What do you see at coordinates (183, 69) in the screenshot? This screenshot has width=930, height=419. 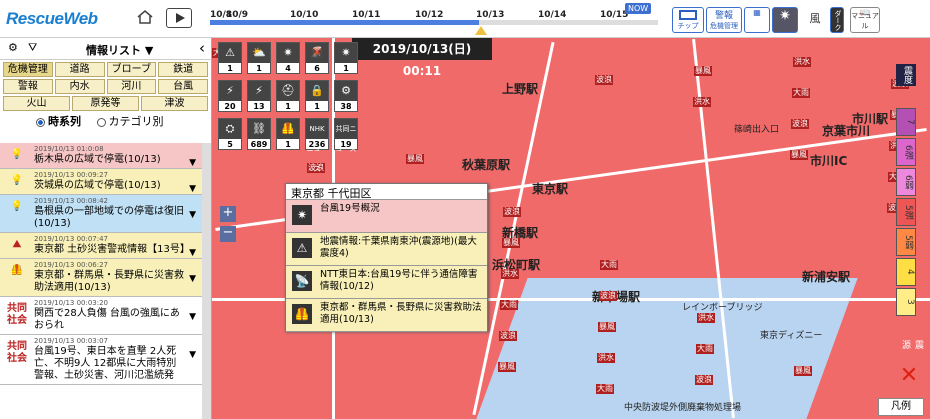 I see `category-3: 鉄道` at bounding box center [183, 69].